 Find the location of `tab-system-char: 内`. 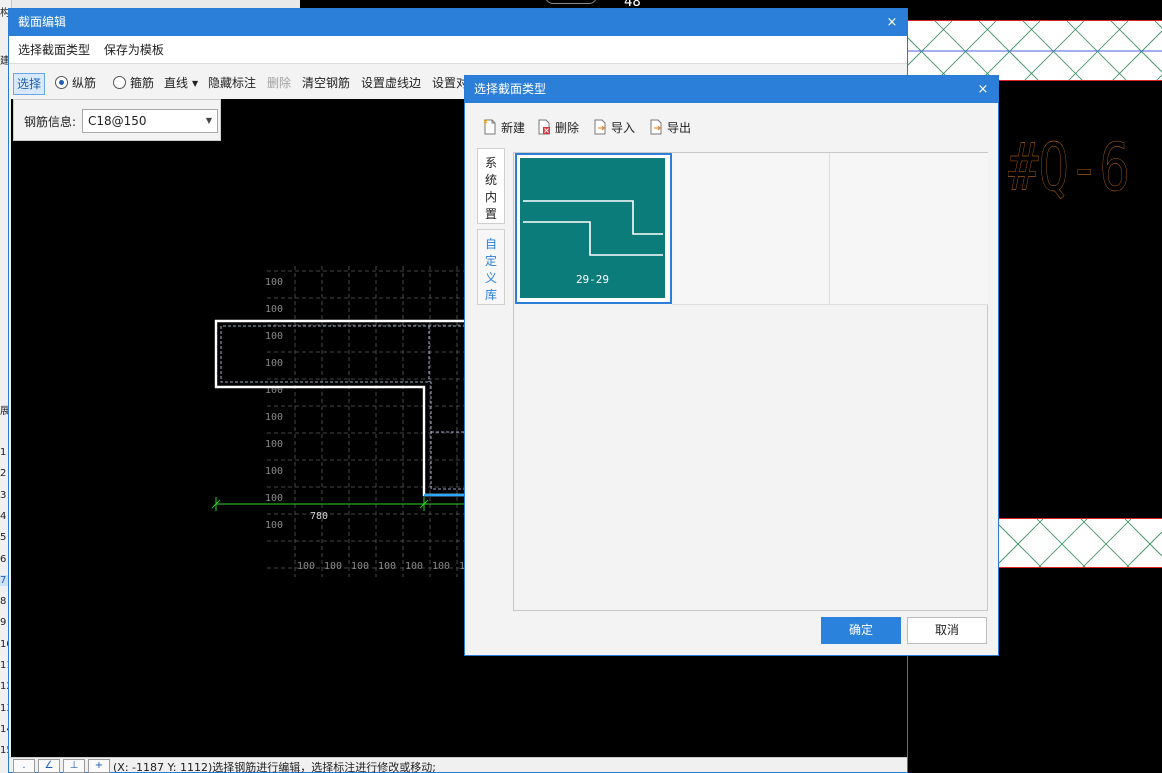

tab-system-char: 内 is located at coordinates (490, 197).